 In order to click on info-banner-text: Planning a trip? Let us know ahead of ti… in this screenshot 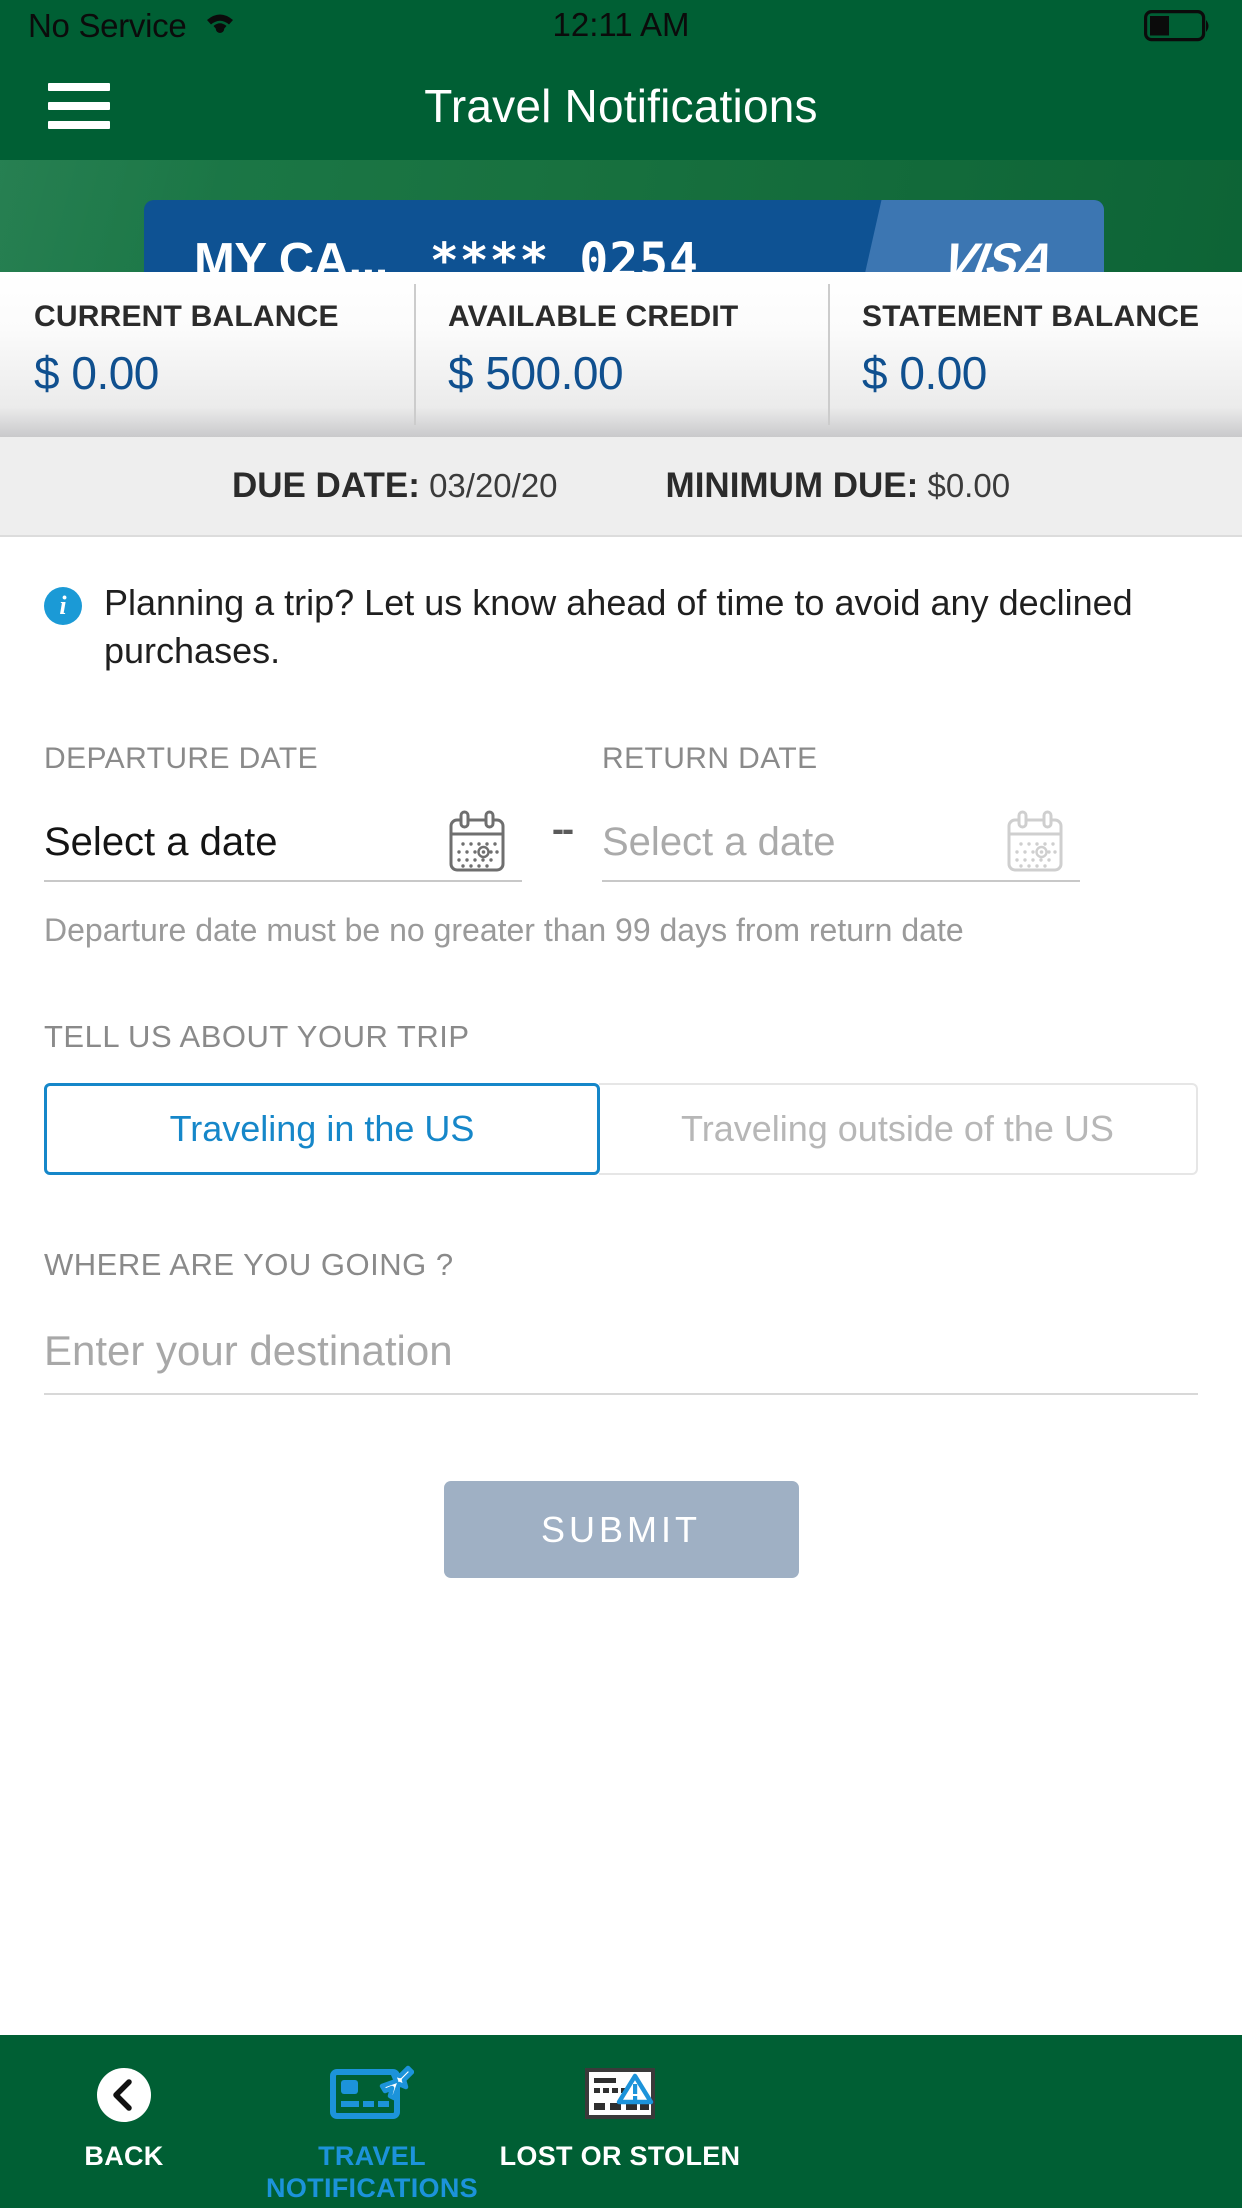, I will do `click(618, 626)`.